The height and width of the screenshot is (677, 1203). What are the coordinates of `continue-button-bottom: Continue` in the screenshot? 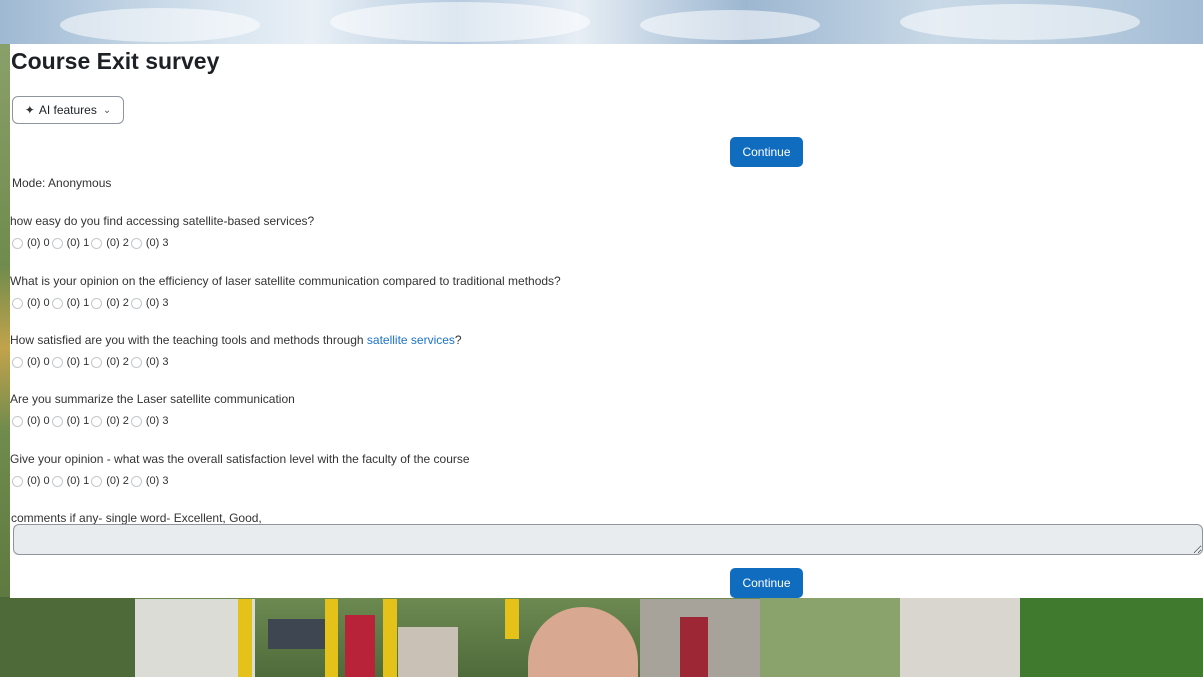 It's located at (766, 583).